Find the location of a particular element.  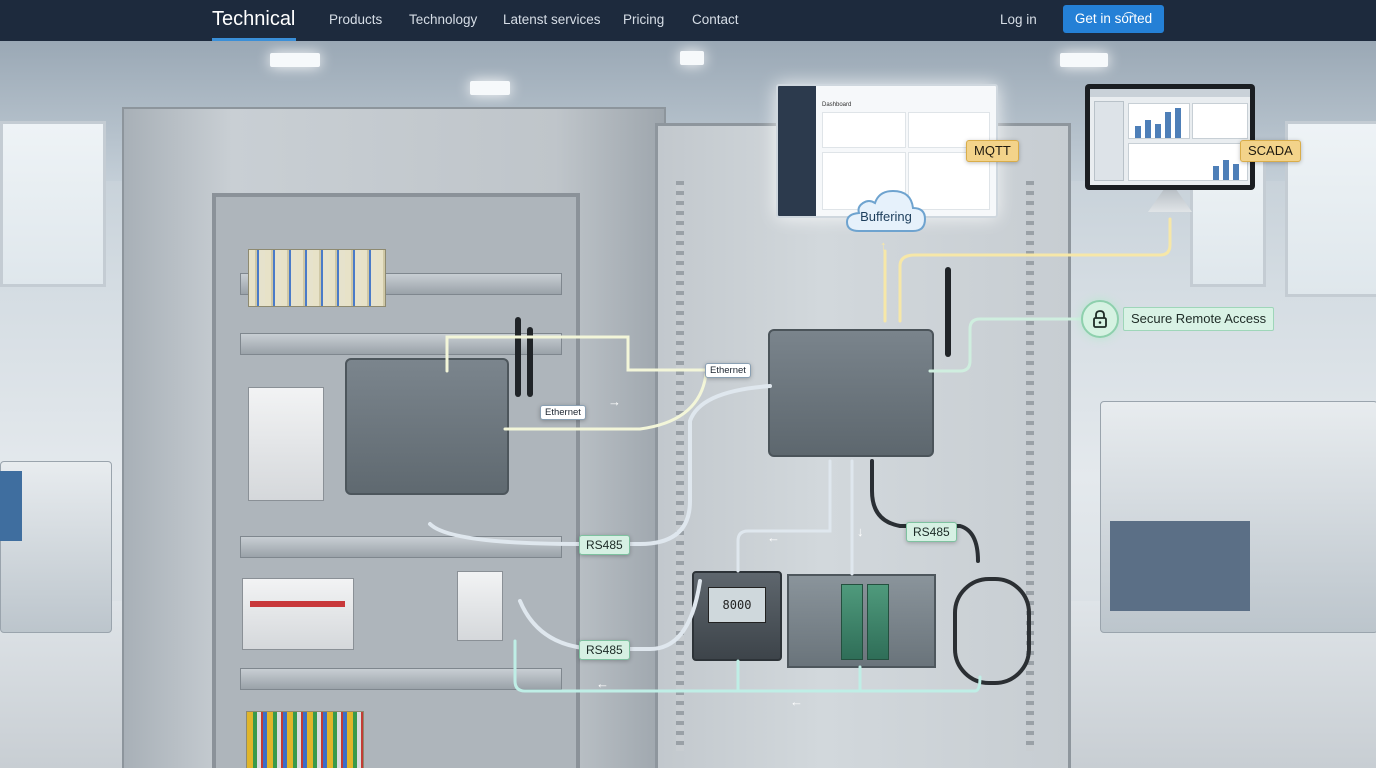

secure-access-line is located at coordinates (1006, 345).